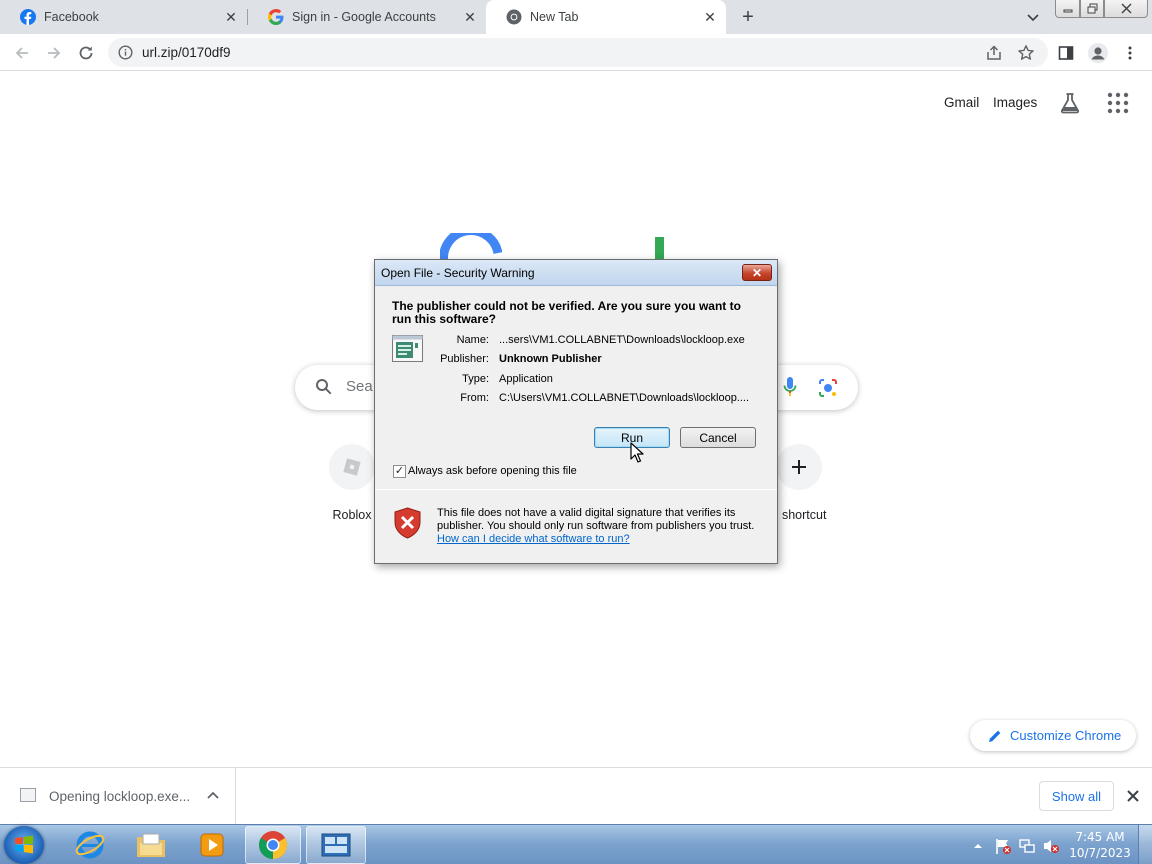  Describe the element at coordinates (475, 379) in the screenshot. I see `type-label: Type:` at that location.